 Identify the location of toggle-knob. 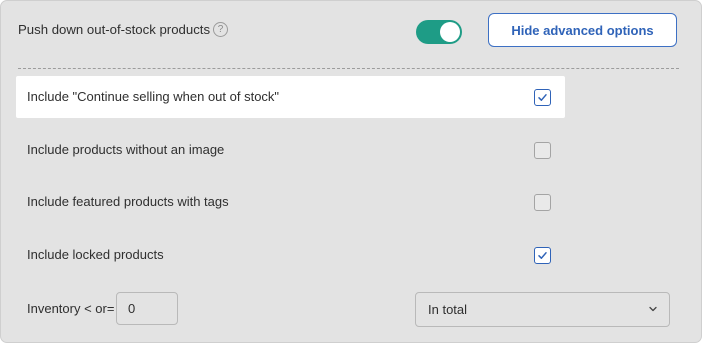
(450, 32).